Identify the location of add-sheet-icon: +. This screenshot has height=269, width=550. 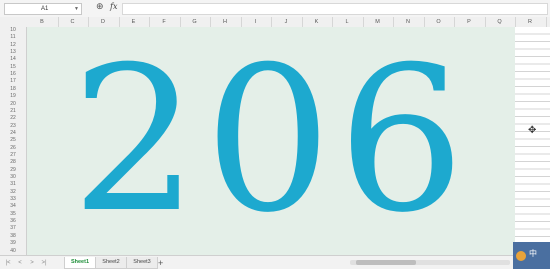
(162, 263).